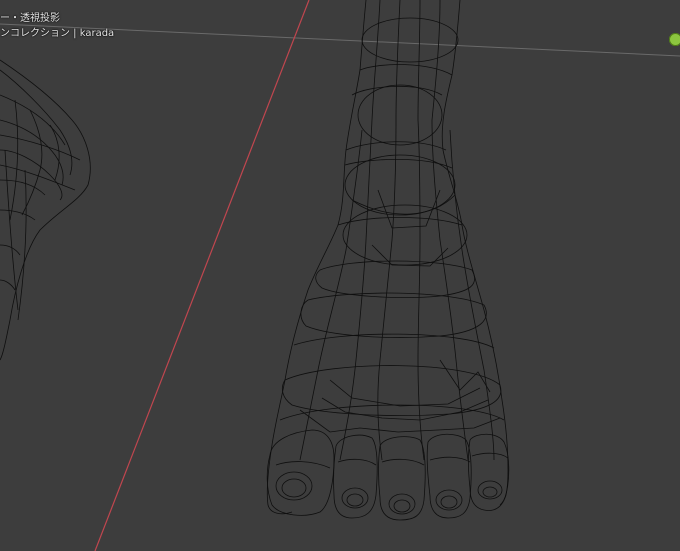 Image resolution: width=680 pixels, height=551 pixels. What do you see at coordinates (30, 18) in the screenshot?
I see `projection-label: ー・透視投影` at bounding box center [30, 18].